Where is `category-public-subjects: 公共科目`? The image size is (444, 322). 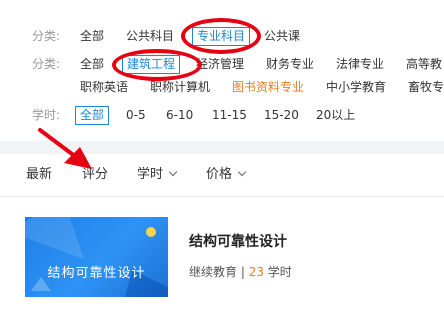 category-public-subjects: 公共科目 is located at coordinates (150, 36).